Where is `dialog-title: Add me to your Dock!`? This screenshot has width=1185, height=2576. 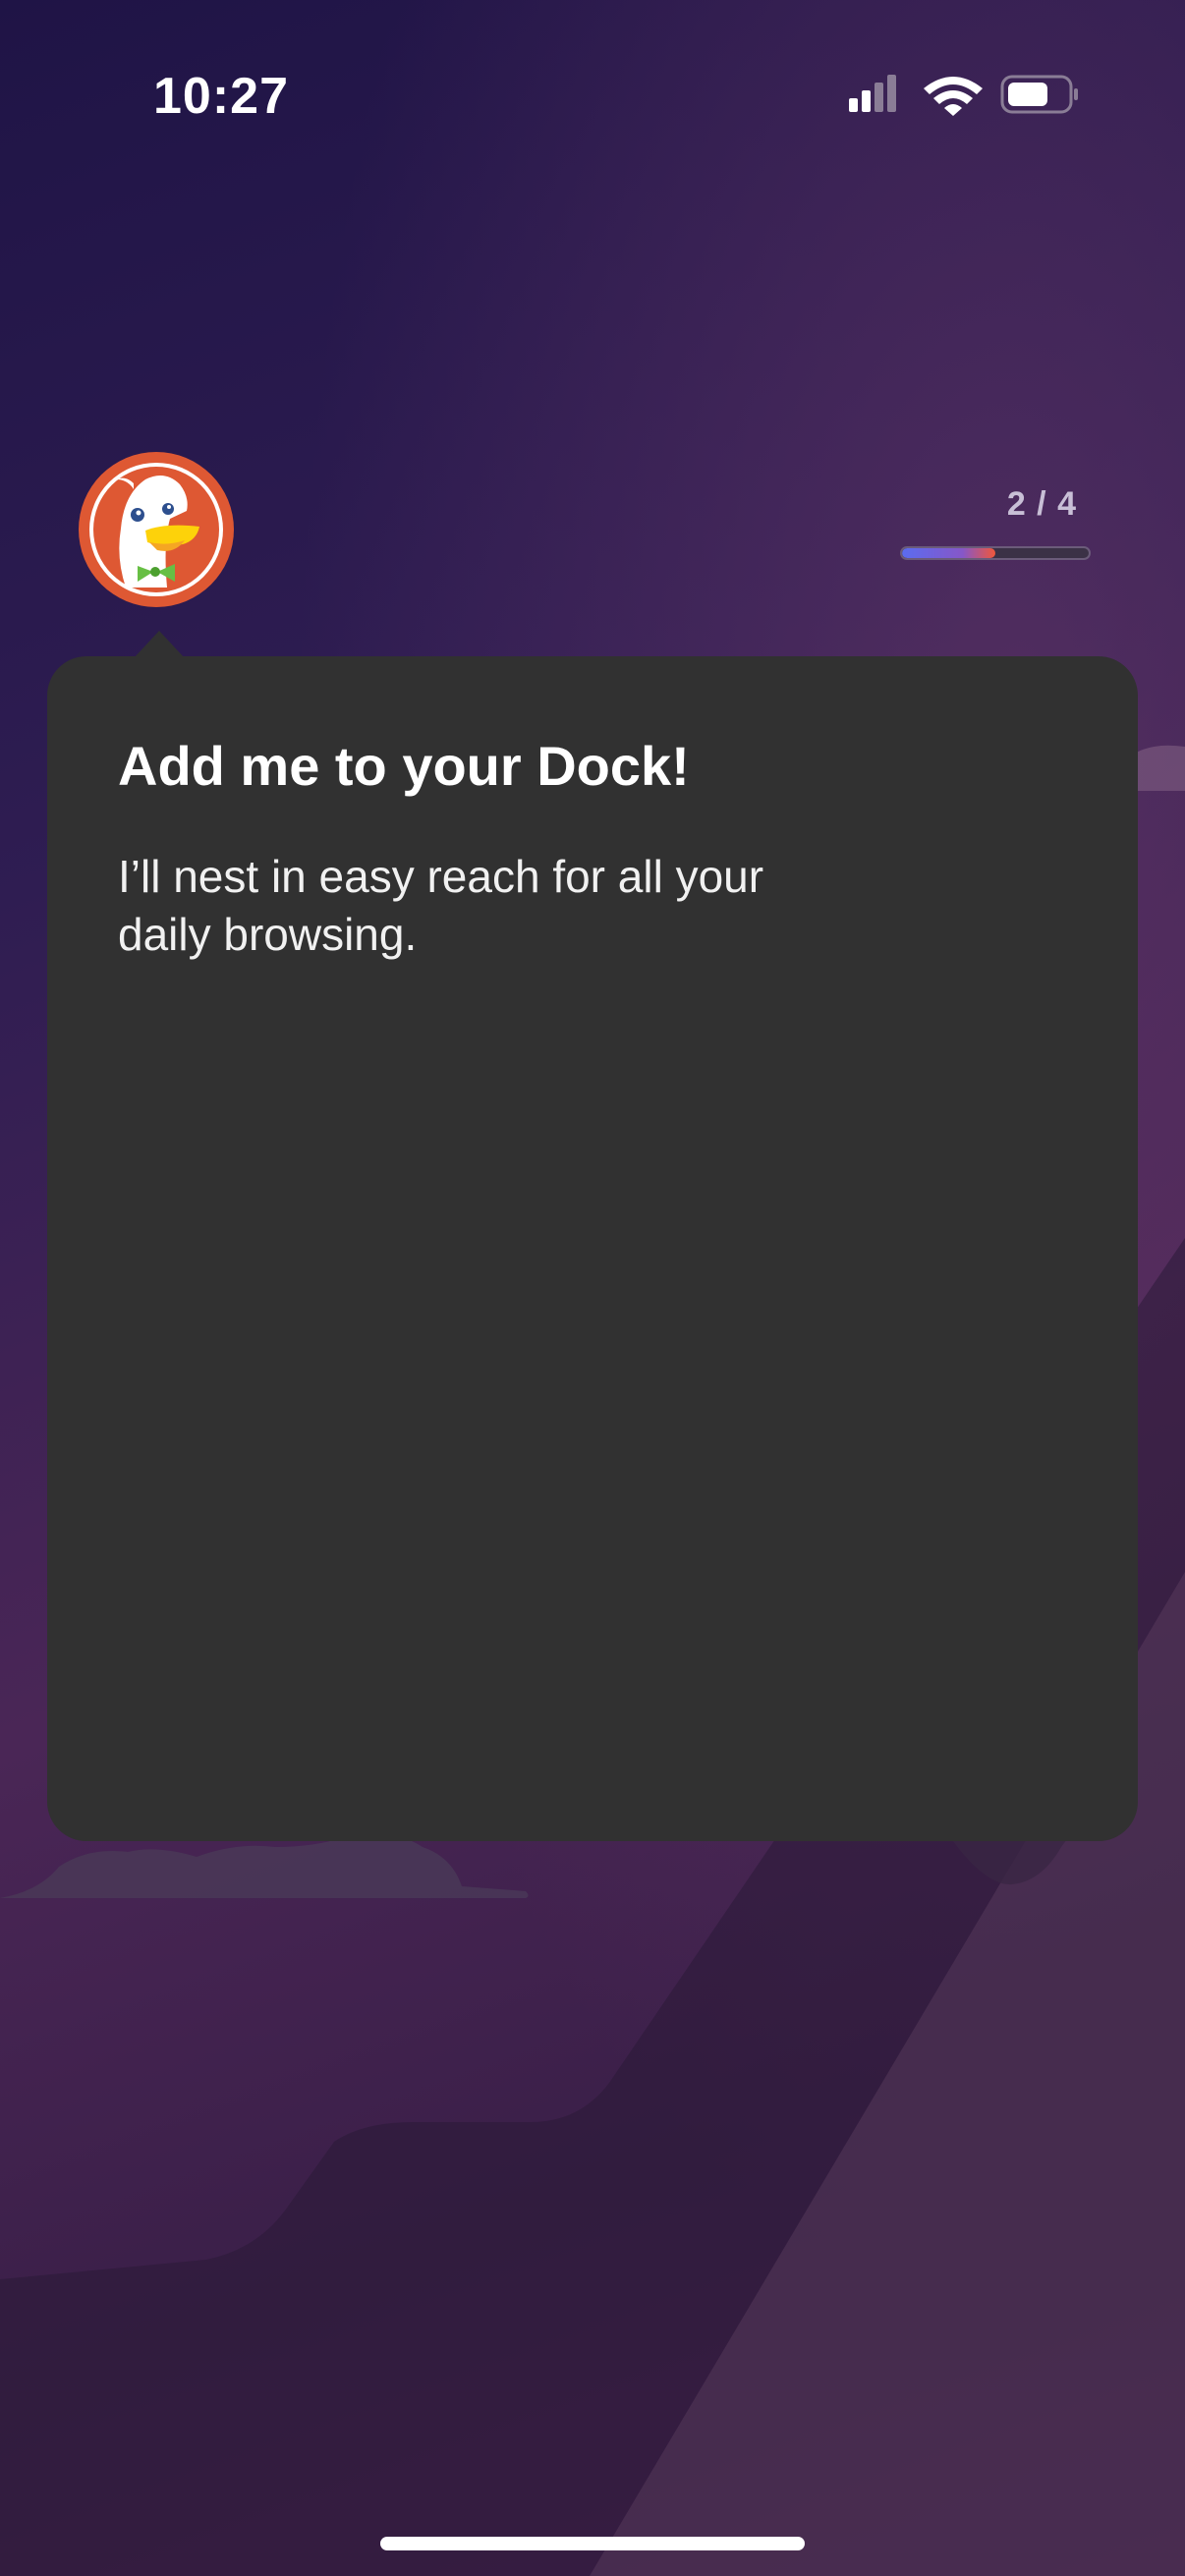 dialog-title: Add me to your Dock! is located at coordinates (404, 766).